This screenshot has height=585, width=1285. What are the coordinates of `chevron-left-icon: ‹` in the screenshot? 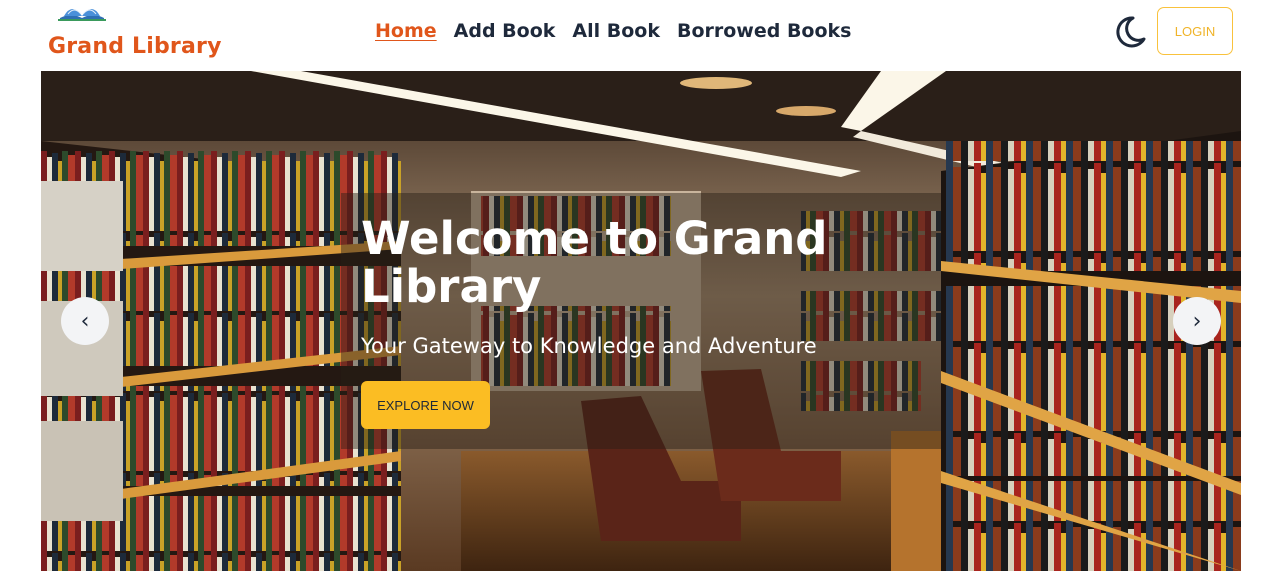 It's located at (85, 321).